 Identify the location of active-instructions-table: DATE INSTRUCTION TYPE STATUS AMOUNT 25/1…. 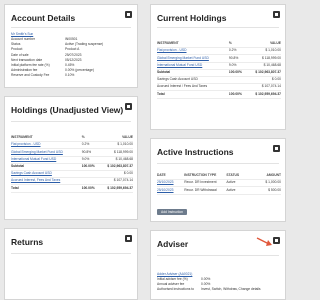
(219, 184).